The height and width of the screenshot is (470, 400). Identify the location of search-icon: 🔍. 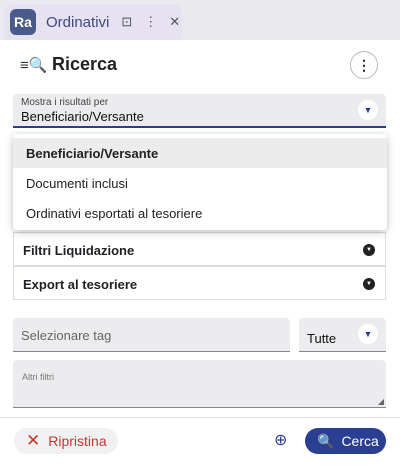
(326, 440).